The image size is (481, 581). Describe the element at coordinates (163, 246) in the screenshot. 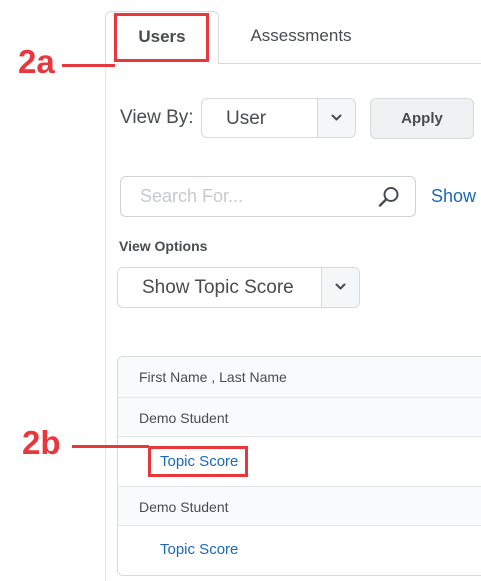

I see `view-options-label: View Options` at that location.